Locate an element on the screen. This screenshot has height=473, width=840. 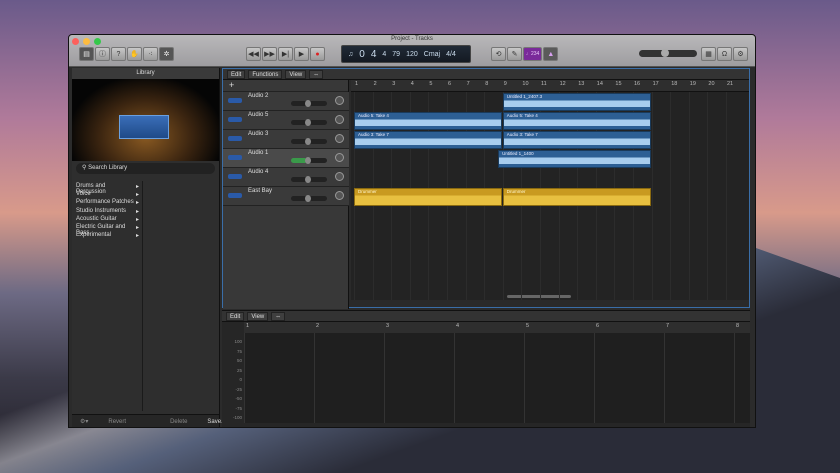
track-header: East Bay is located at coordinates (286, 196).